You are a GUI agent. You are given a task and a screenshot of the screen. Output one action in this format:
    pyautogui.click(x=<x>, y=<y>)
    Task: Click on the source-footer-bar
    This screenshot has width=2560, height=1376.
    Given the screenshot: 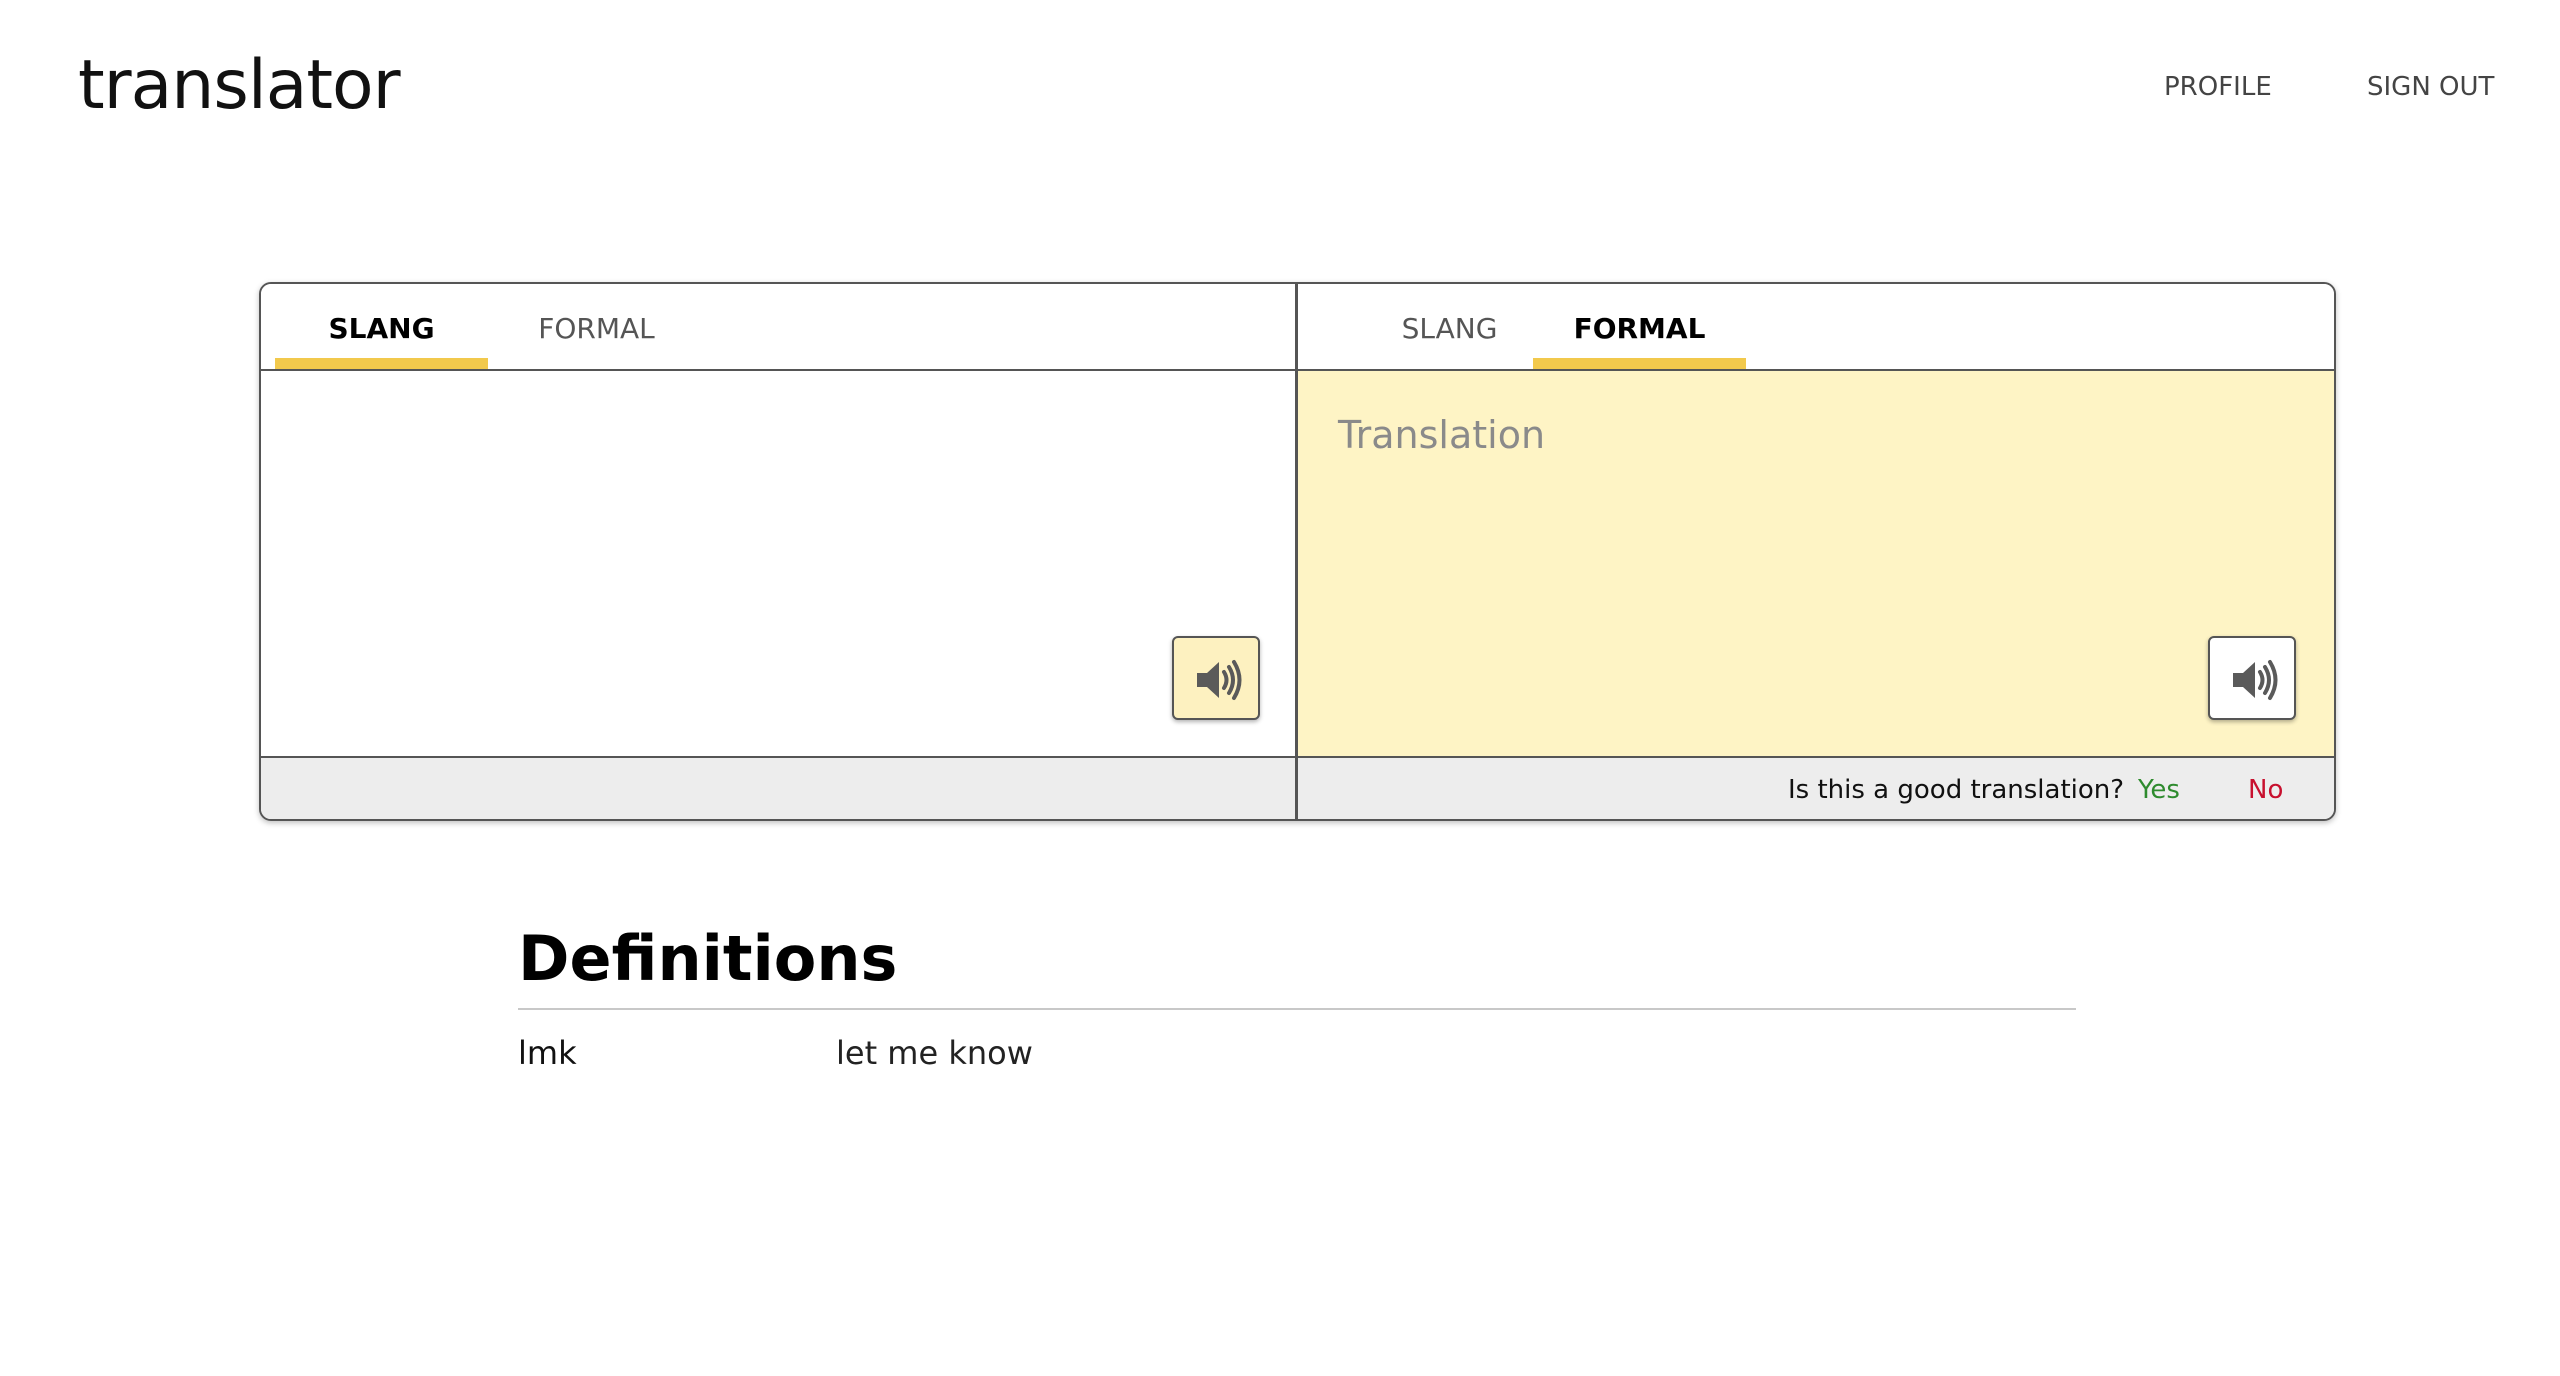 What is the action you would take?
    pyautogui.click(x=778, y=787)
    